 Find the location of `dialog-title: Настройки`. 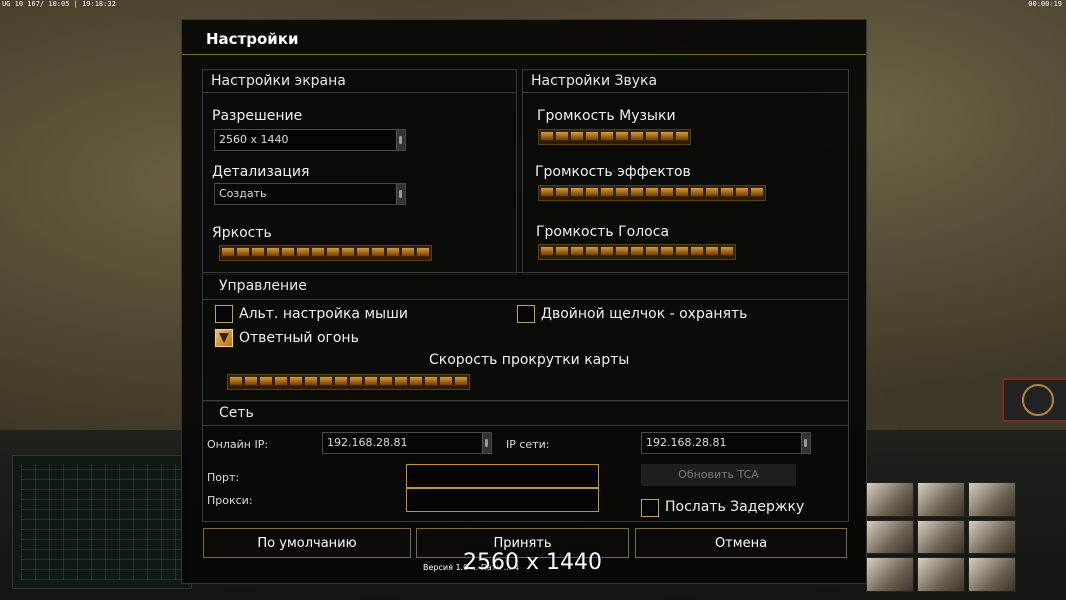

dialog-title: Настройки is located at coordinates (252, 39).